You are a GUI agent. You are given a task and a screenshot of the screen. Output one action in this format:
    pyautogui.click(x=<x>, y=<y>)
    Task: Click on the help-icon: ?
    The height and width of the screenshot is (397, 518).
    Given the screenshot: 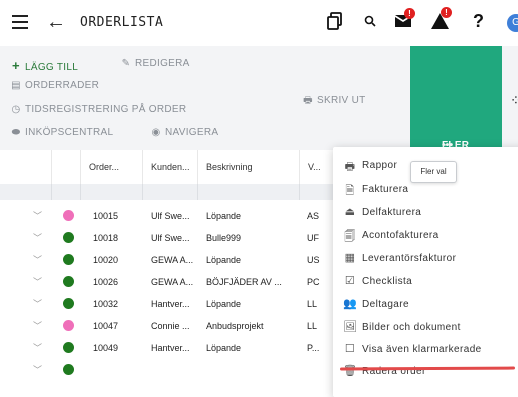 What is the action you would take?
    pyautogui.click(x=478, y=21)
    